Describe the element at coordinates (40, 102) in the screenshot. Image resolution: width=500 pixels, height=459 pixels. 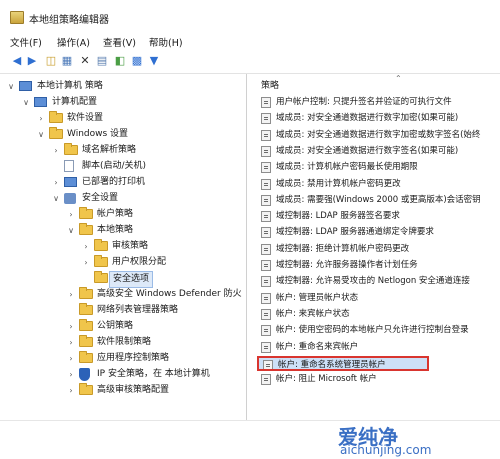
I see `computer-icon` at that location.